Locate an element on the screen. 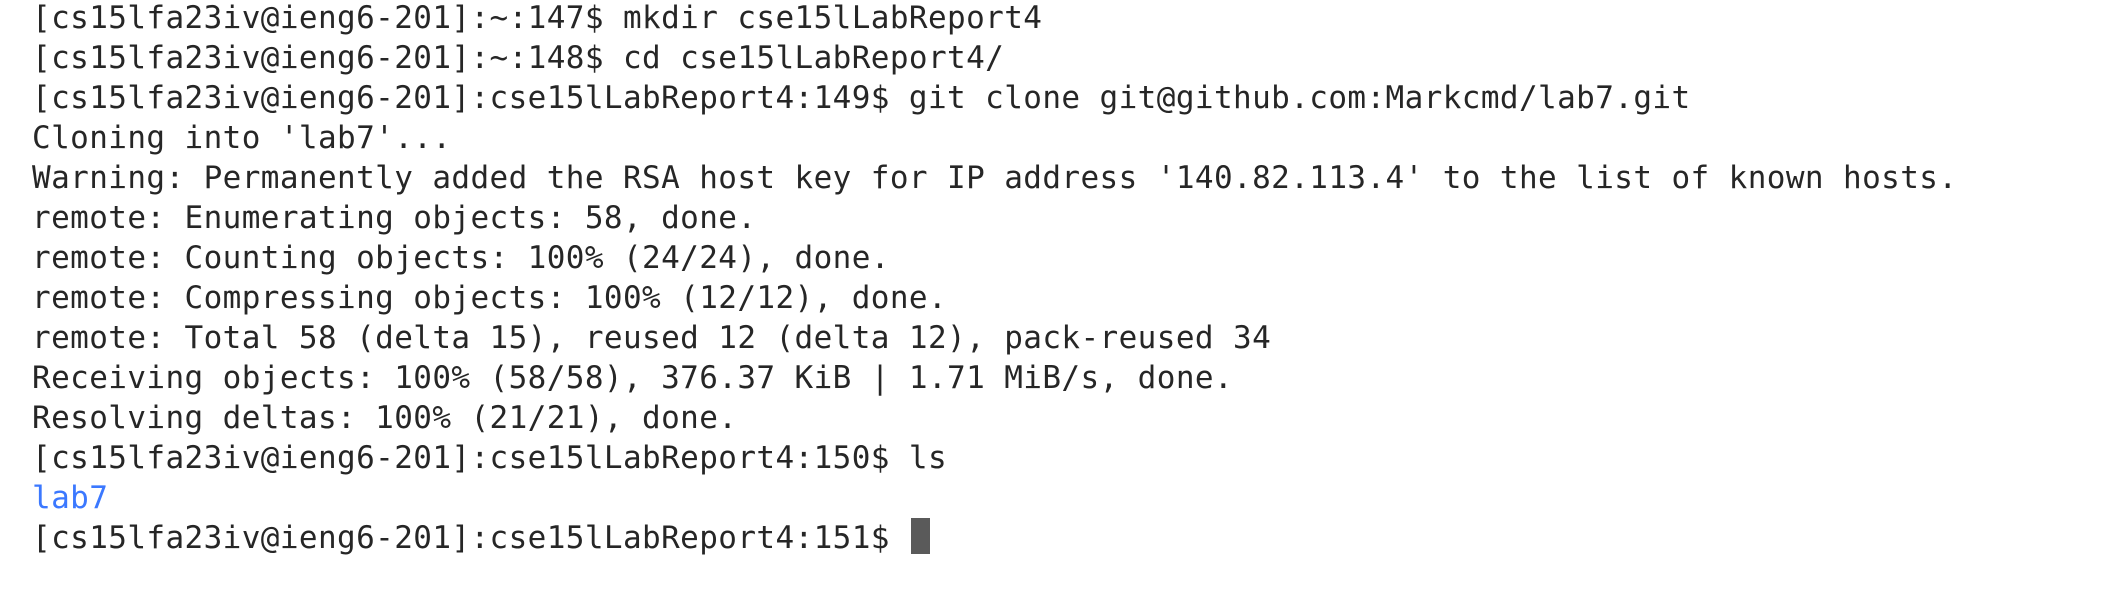 This screenshot has height=602, width=2105. terminal-line-enumerating: remote: Enumerating objects: 58, done. is located at coordinates (394, 218).